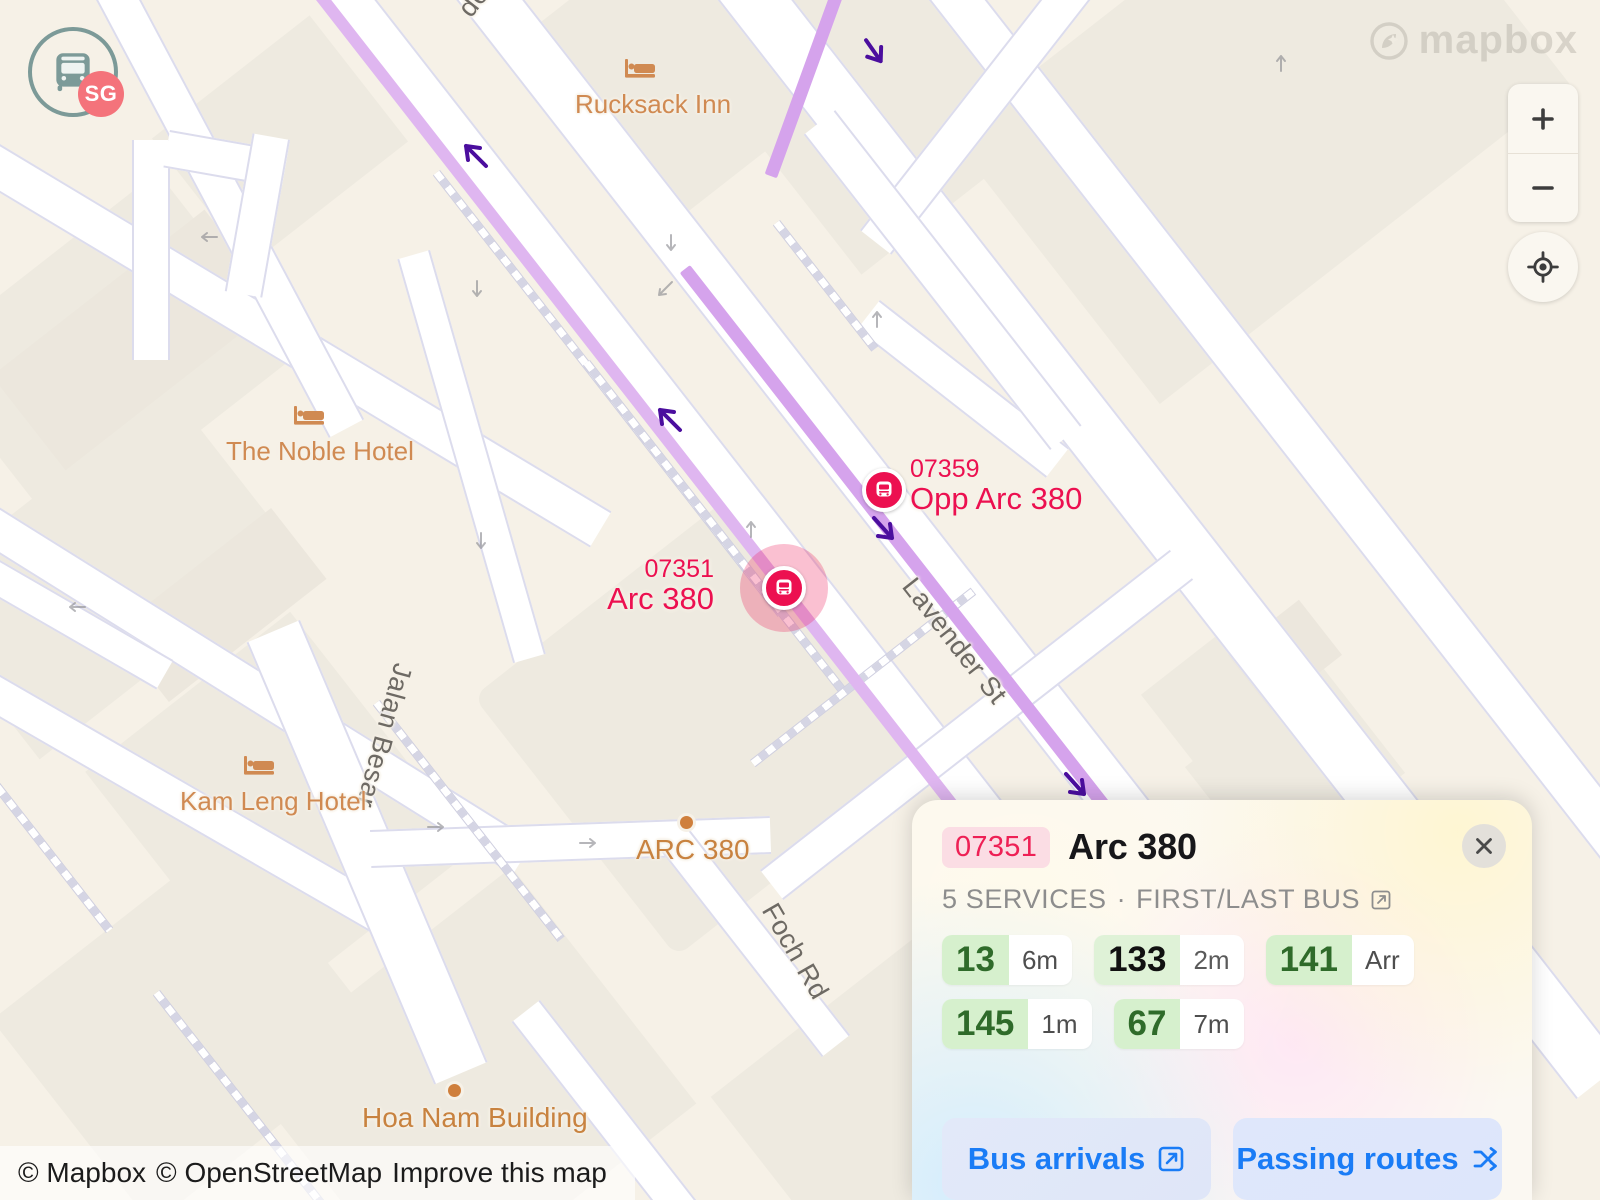 The width and height of the screenshot is (1600, 1200). I want to click on service-arrival-item: 133 2m, so click(1169, 960).